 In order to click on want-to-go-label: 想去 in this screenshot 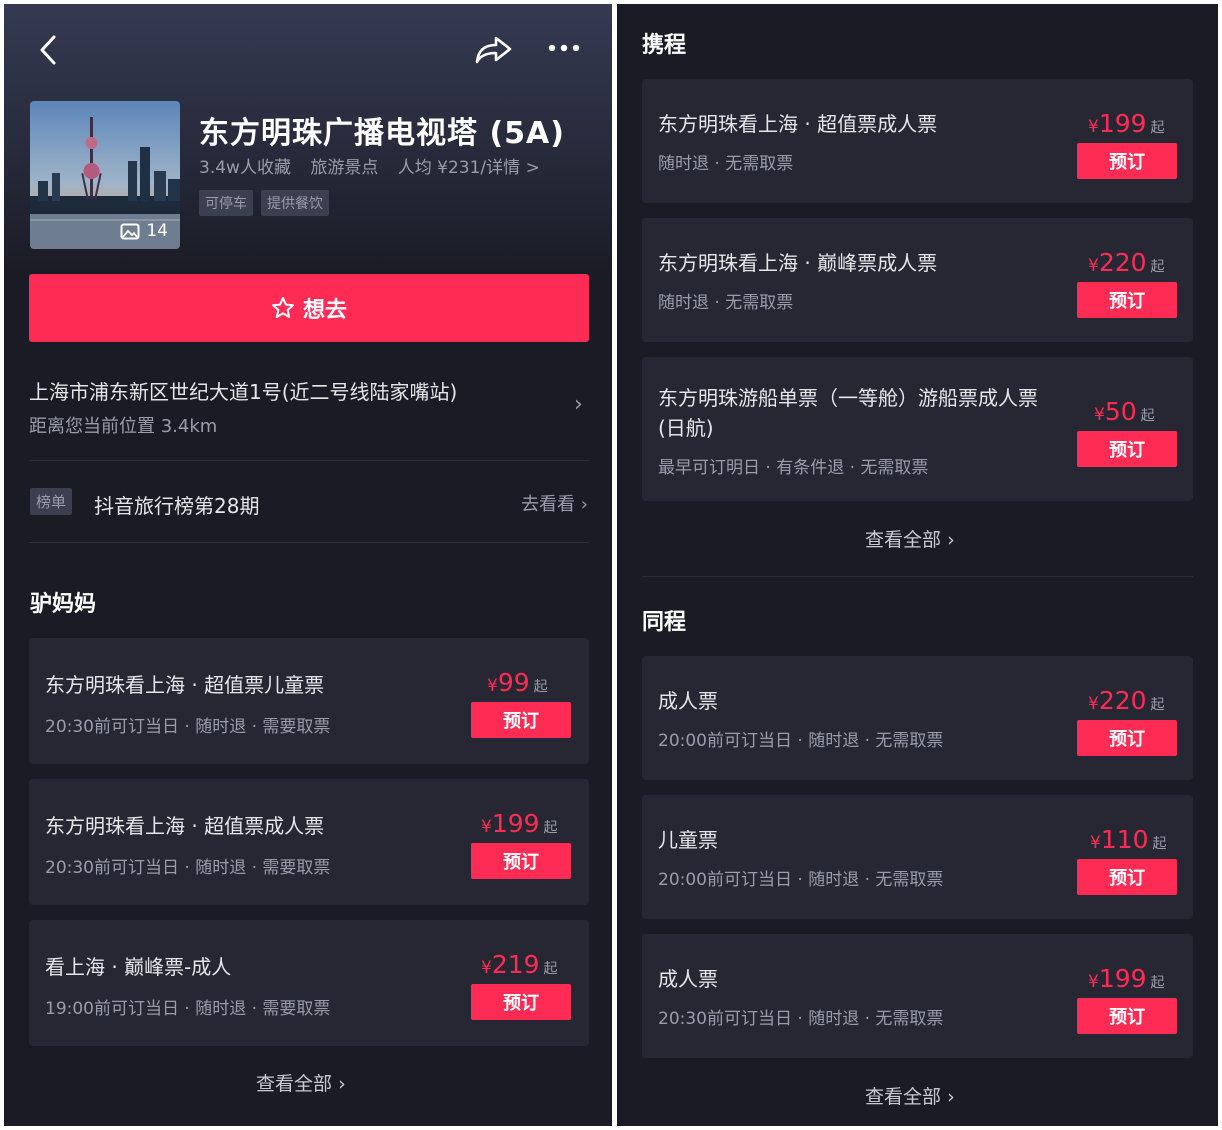, I will do `click(324, 310)`.